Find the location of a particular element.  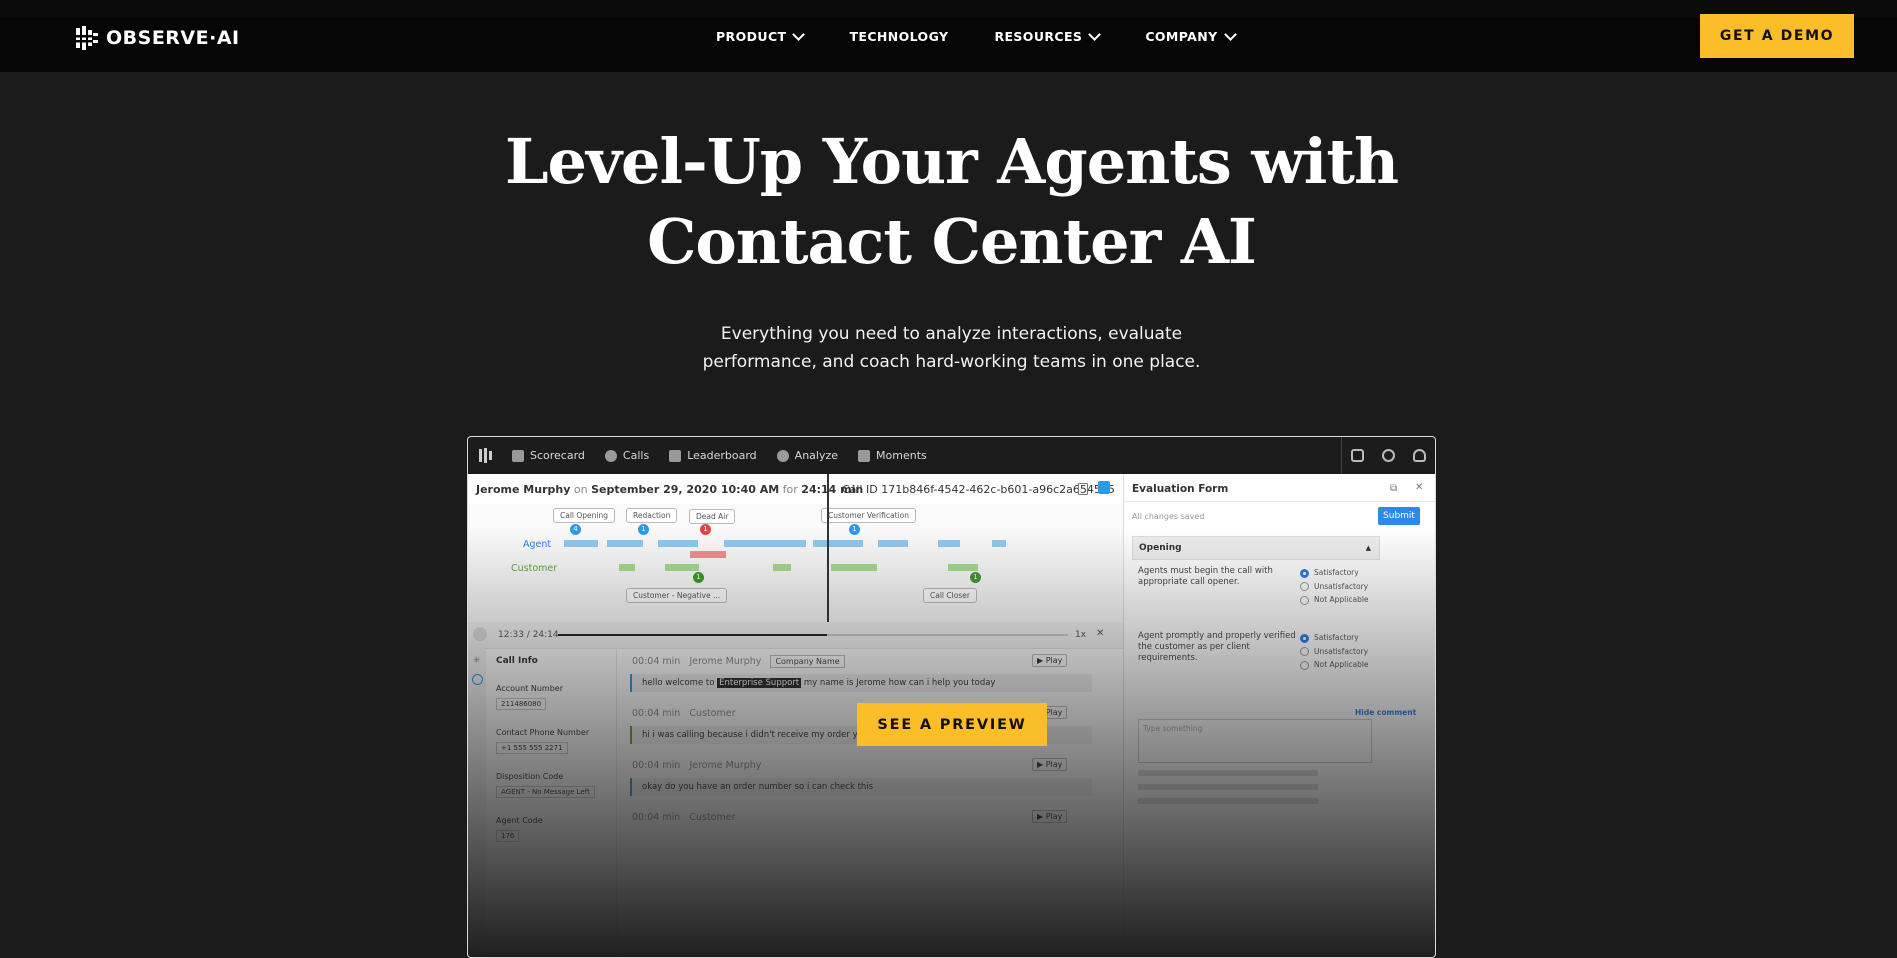

menu-item-technology: TECHNOLOGY is located at coordinates (898, 36).